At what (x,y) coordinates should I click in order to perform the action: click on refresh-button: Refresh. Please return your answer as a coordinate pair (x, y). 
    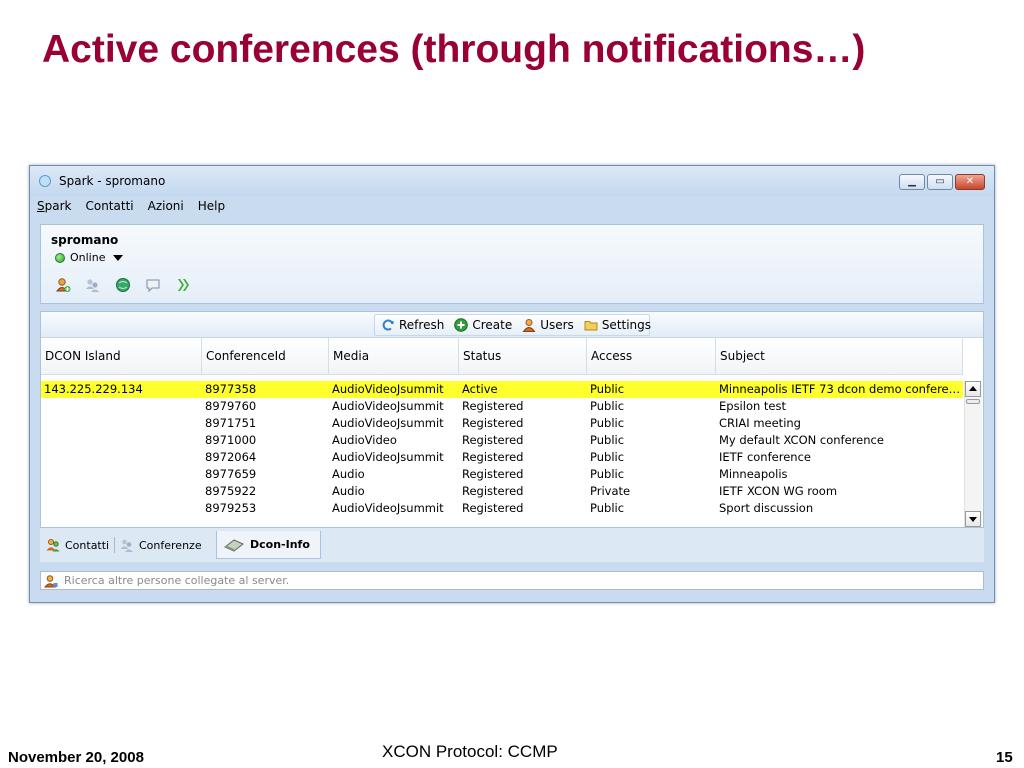
    Looking at the image, I should click on (412, 325).